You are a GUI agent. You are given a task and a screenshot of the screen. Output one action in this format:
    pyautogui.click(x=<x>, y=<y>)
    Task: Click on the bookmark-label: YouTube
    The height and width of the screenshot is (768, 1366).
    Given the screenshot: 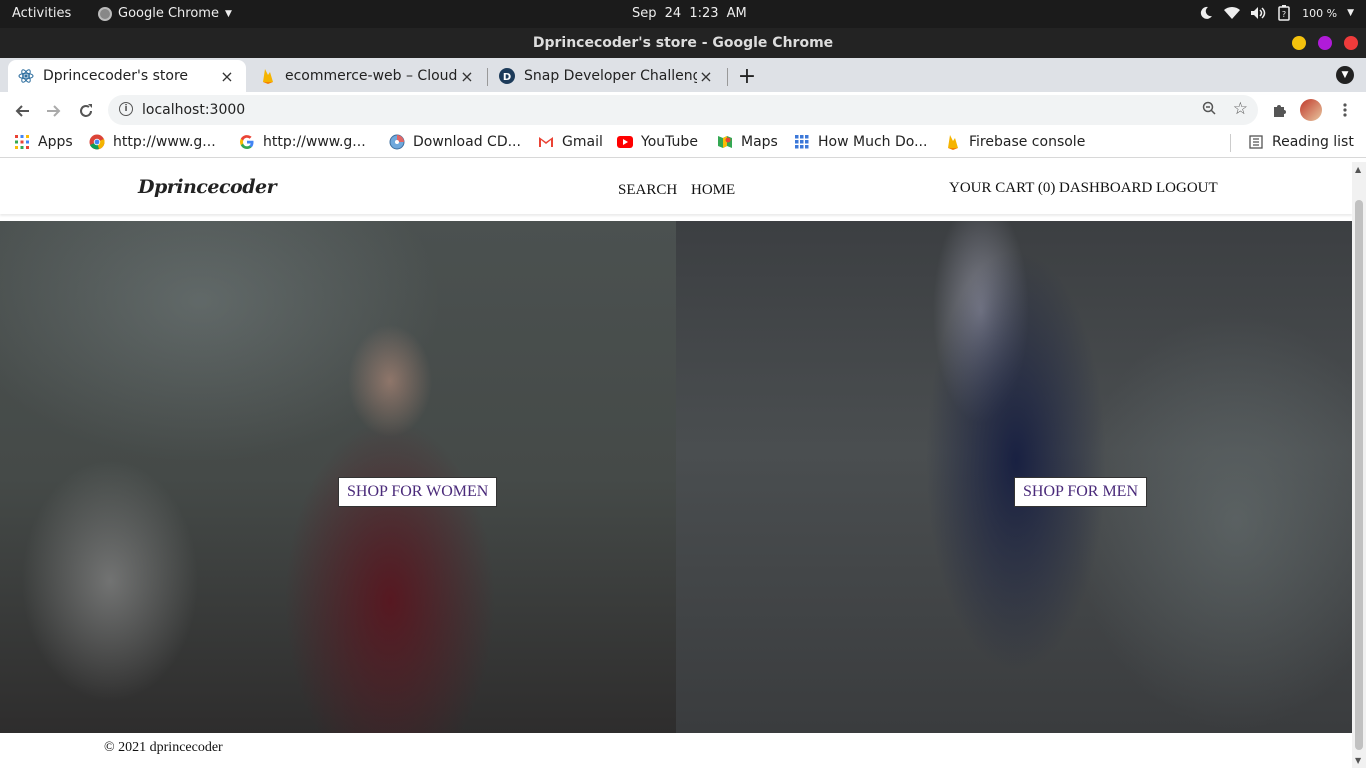 What is the action you would take?
    pyautogui.click(x=669, y=142)
    